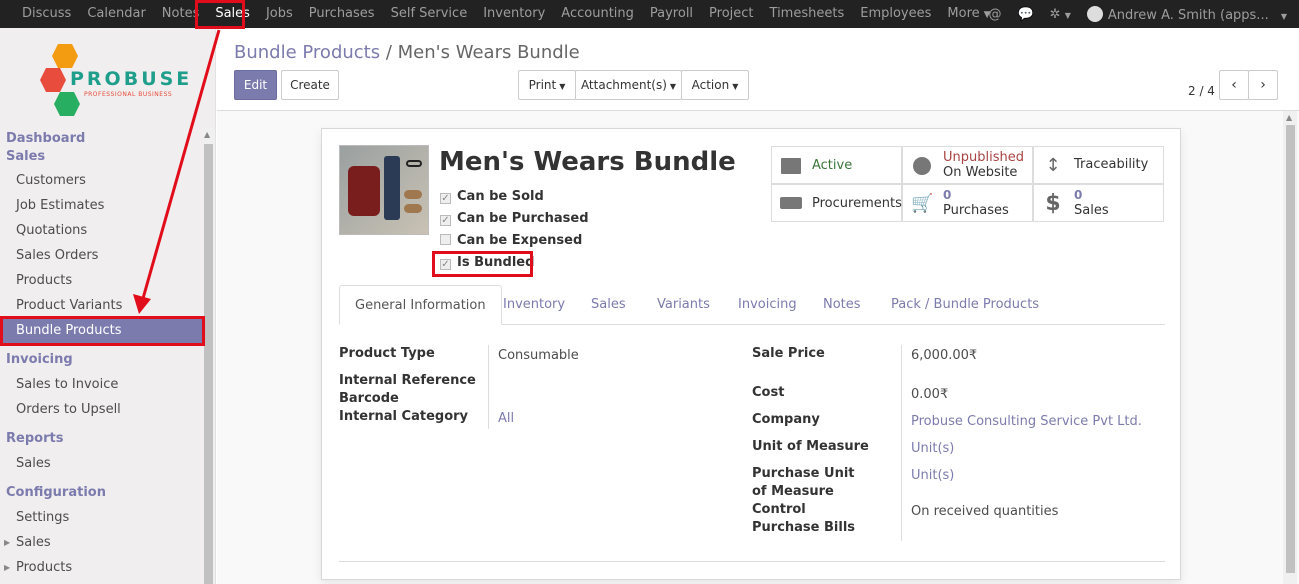 This screenshot has width=1299, height=584. Describe the element at coordinates (731, 14) in the screenshot. I see `menu-project: Project` at that location.